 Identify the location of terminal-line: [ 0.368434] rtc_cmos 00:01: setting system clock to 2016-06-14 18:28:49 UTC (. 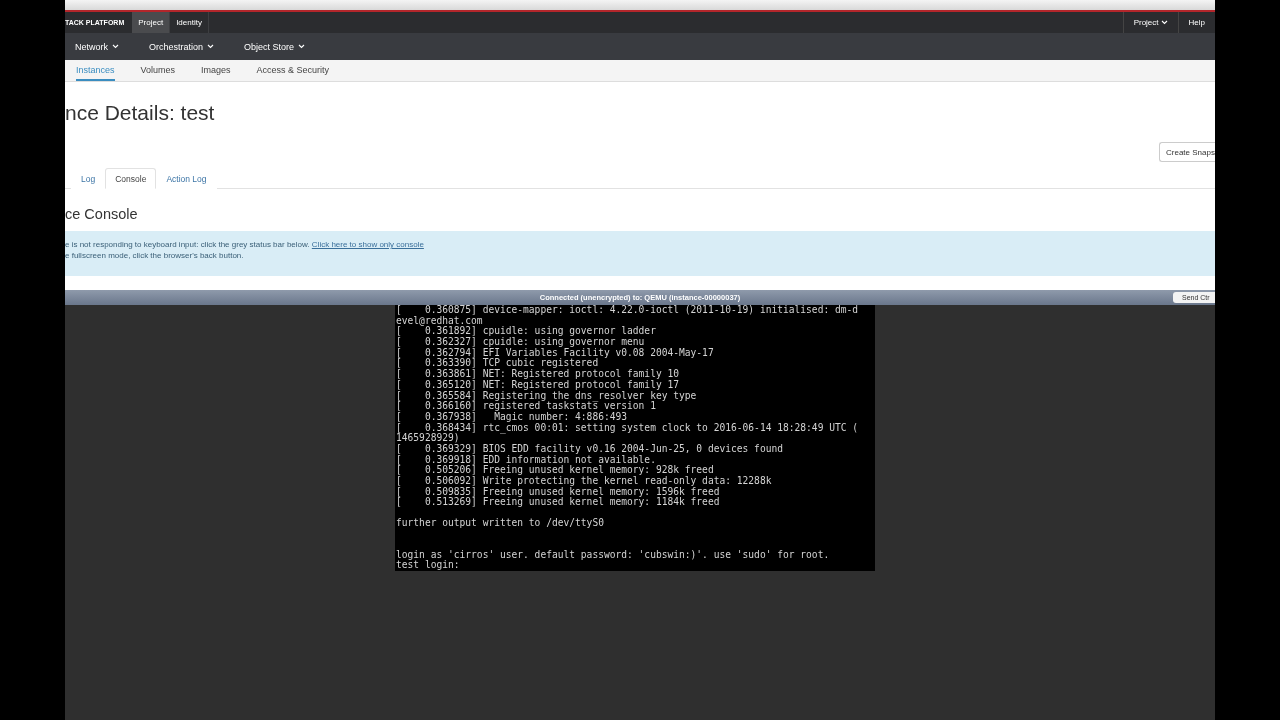
(628, 428).